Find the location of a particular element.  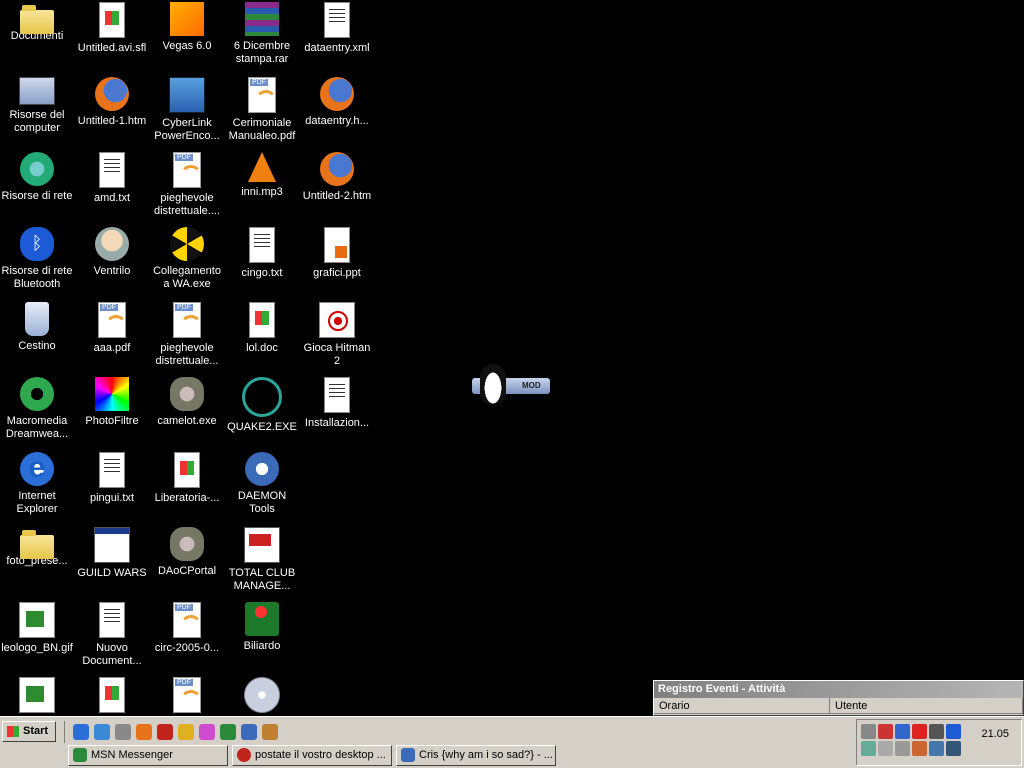

notepad-icon is located at coordinates (123, 732).